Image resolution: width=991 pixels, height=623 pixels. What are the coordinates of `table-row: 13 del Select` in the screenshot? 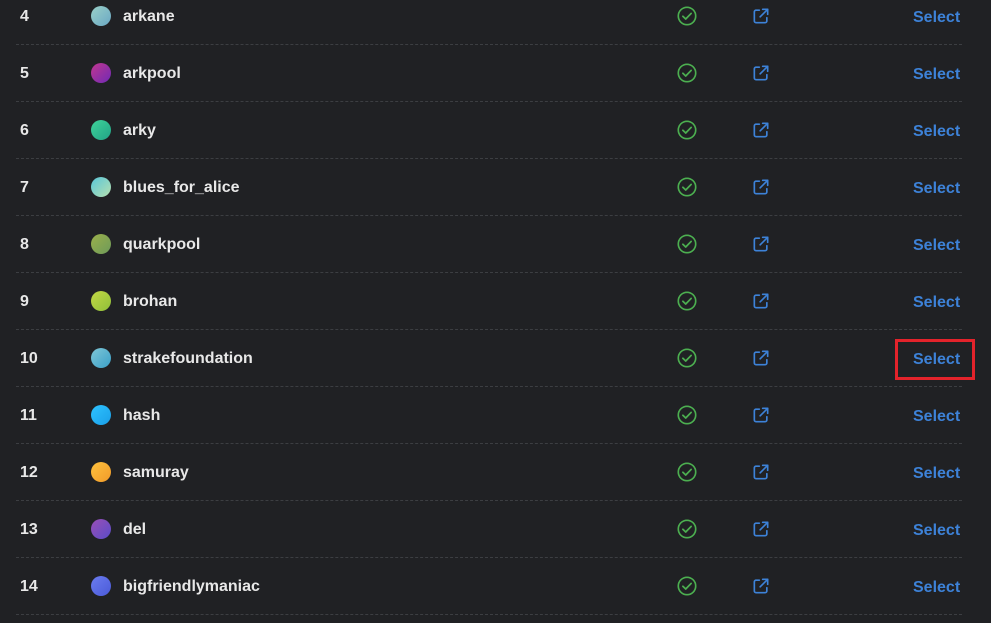 It's located at (495, 529).